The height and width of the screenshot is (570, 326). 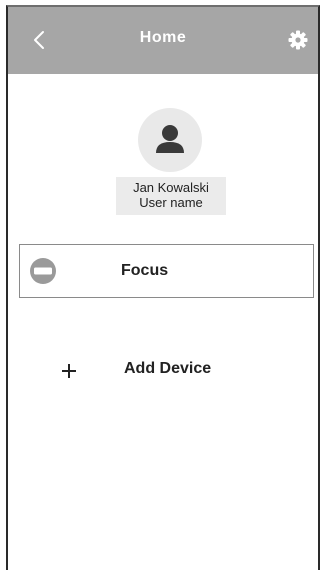 What do you see at coordinates (168, 368) in the screenshot?
I see `add-device-label: Add Device` at bounding box center [168, 368].